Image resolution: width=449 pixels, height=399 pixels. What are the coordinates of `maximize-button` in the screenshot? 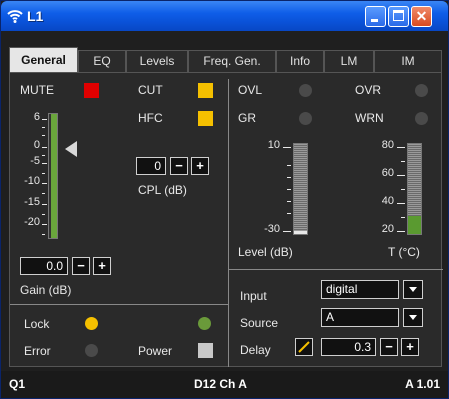 It's located at (398, 16).